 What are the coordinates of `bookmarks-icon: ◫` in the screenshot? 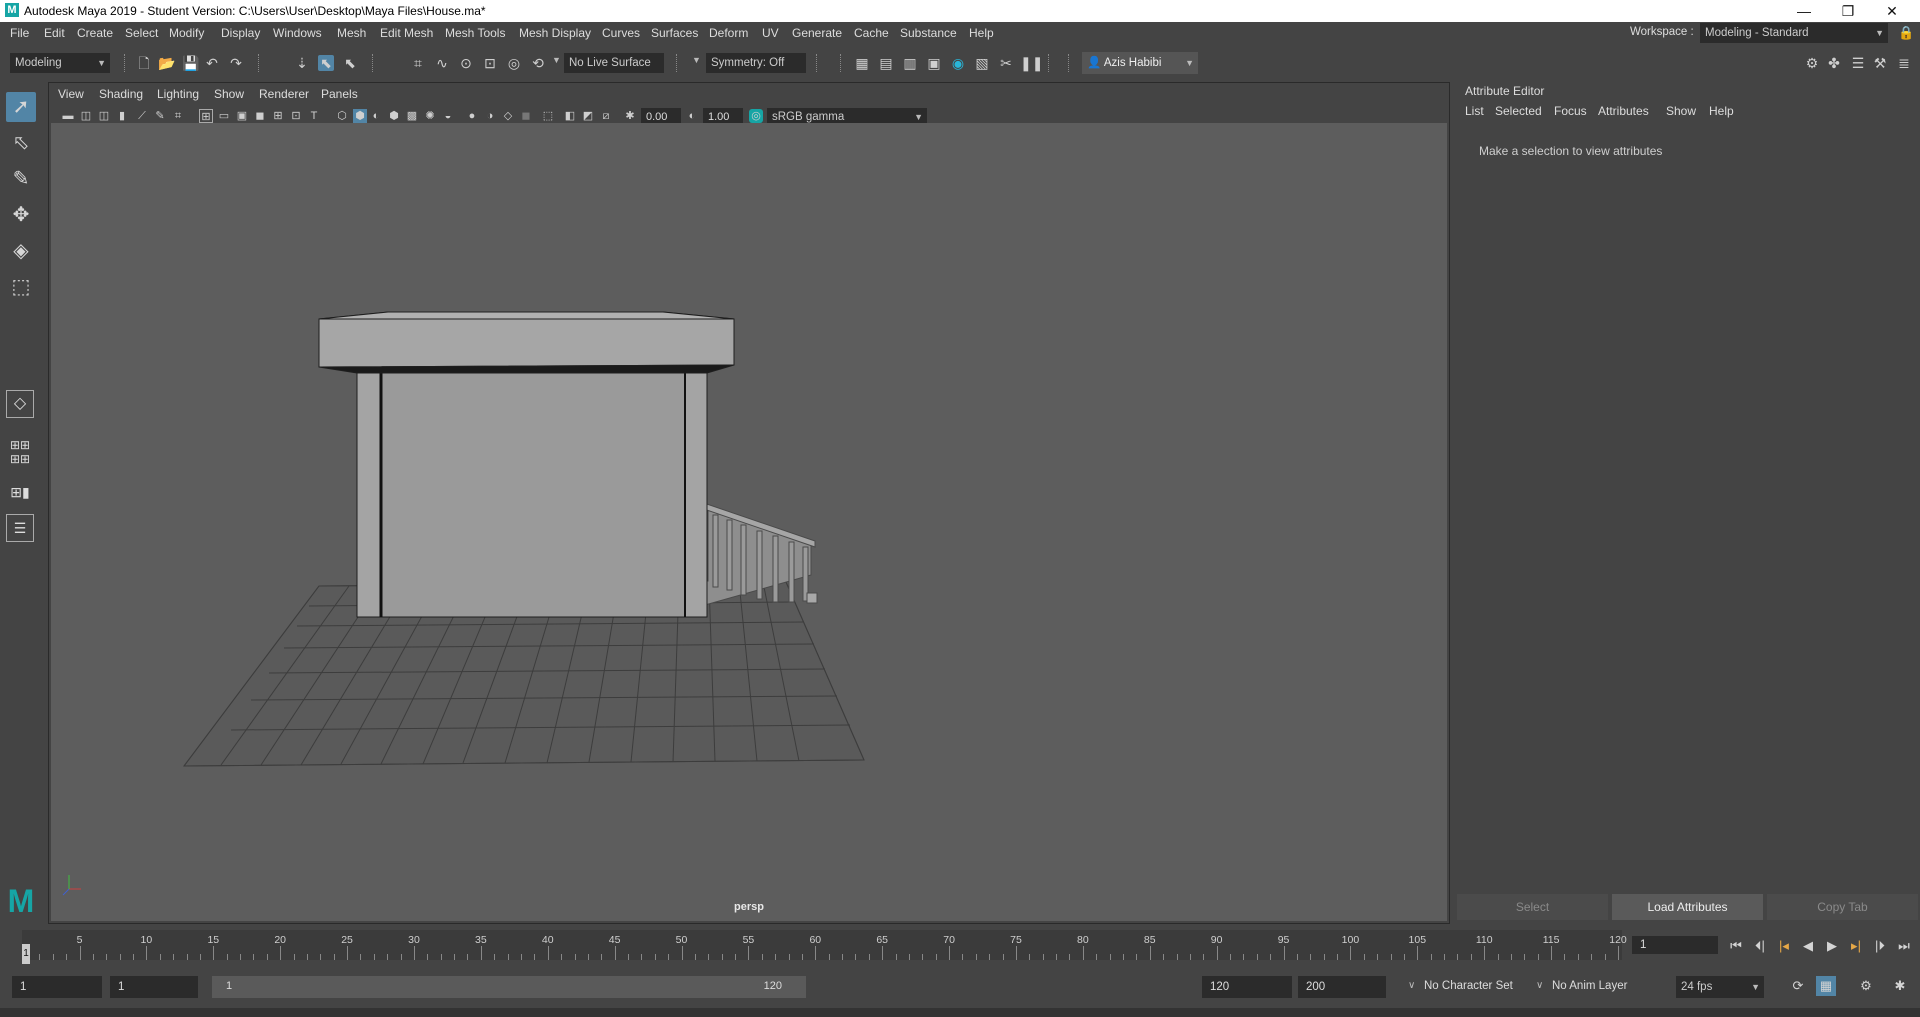 It's located at (104, 116).